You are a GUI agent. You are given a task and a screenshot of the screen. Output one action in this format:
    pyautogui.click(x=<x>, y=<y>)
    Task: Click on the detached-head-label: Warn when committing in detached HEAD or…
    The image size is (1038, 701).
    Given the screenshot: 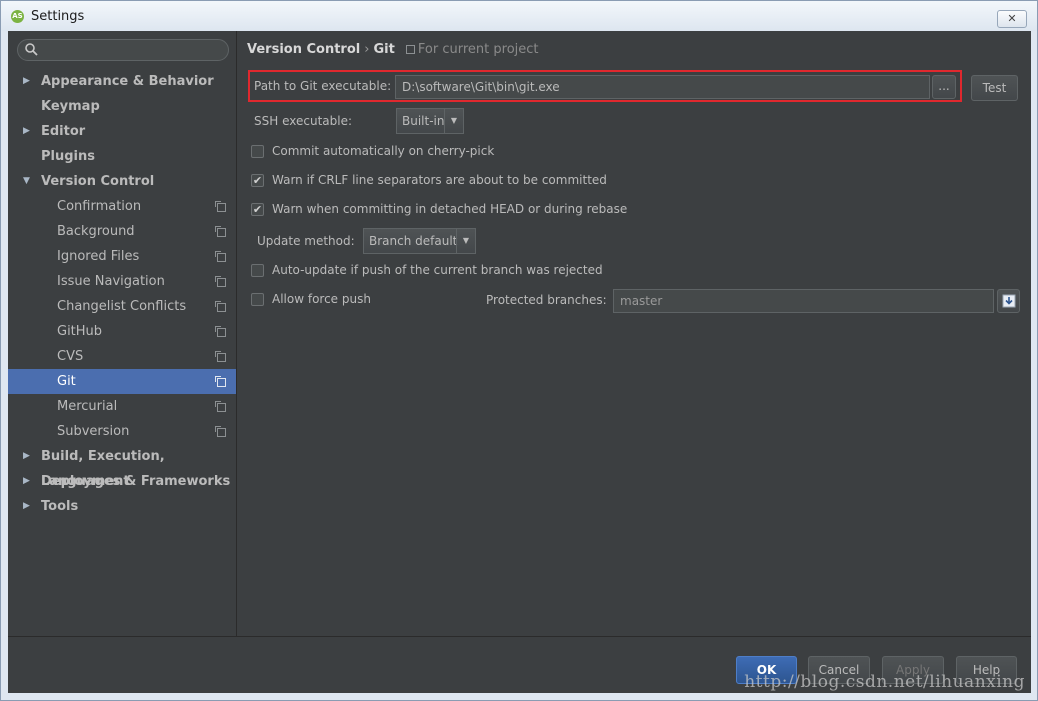 What is the action you would take?
    pyautogui.click(x=450, y=209)
    